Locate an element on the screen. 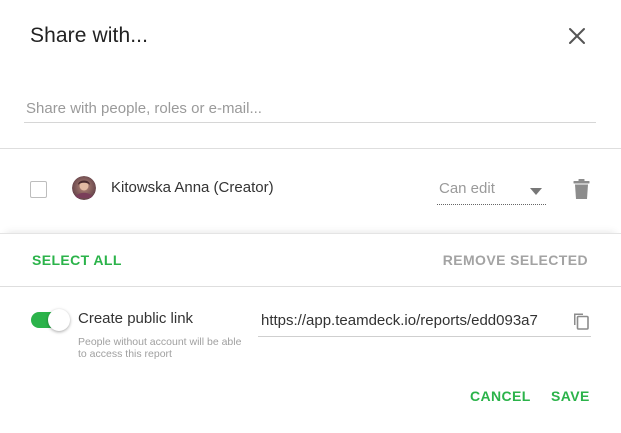 This screenshot has height=433, width=621. save-button: SAVE is located at coordinates (570, 396).